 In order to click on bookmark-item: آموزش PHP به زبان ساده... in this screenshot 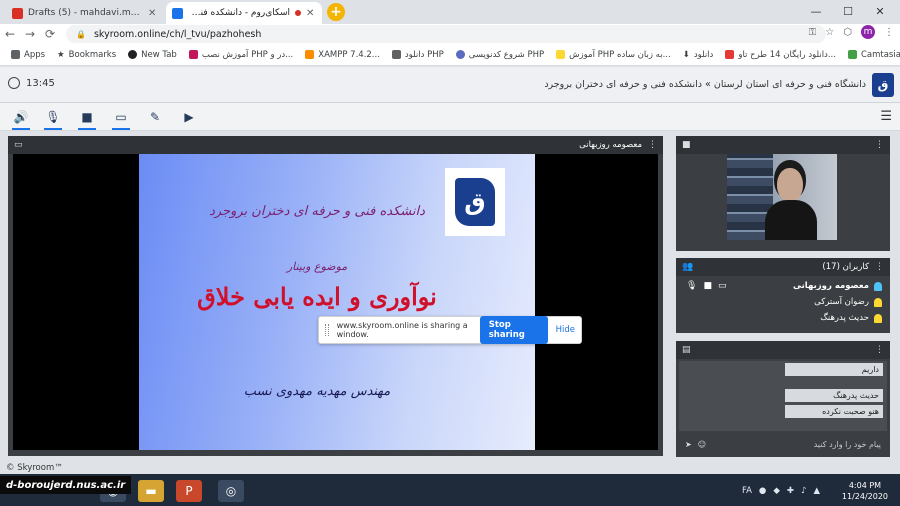, I will do `click(613, 55)`.